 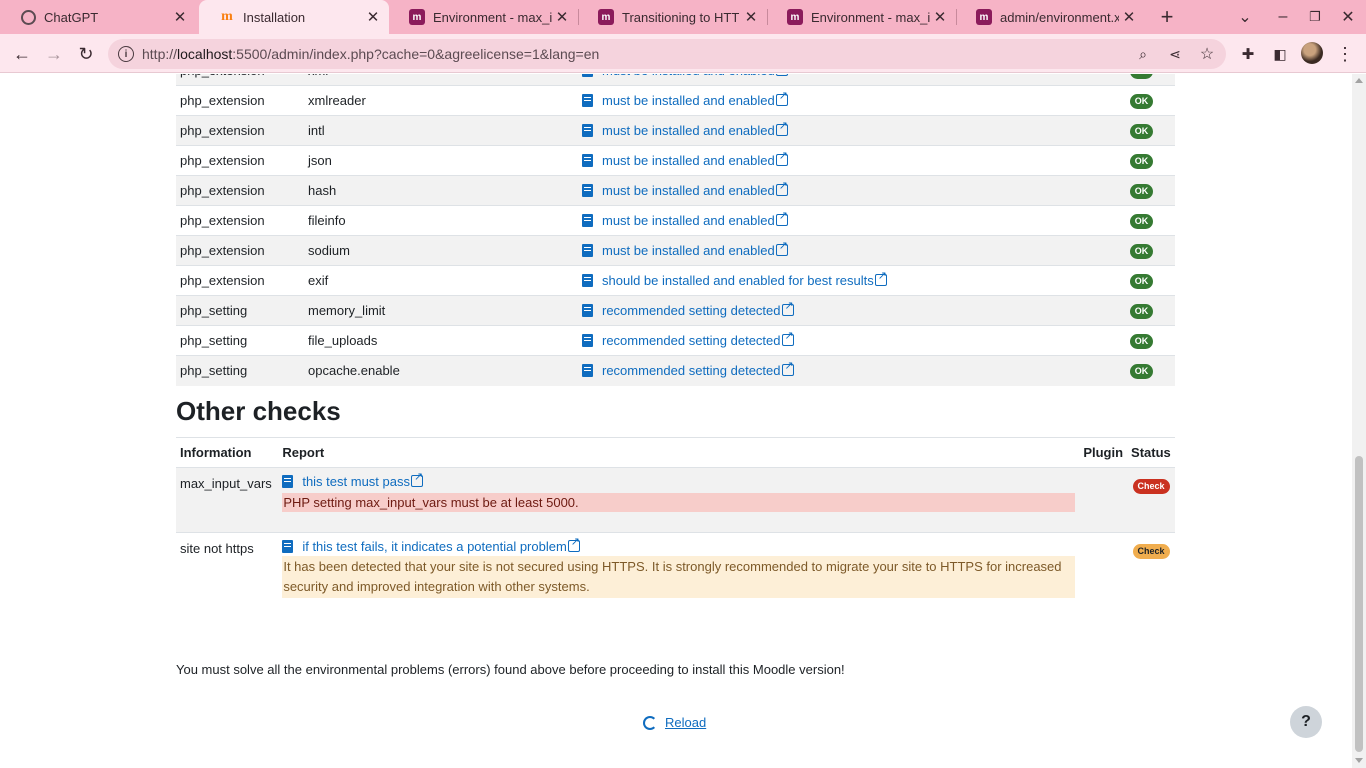 I want to click on check-report-cell: recommended setting detected, so click(x=843, y=341).